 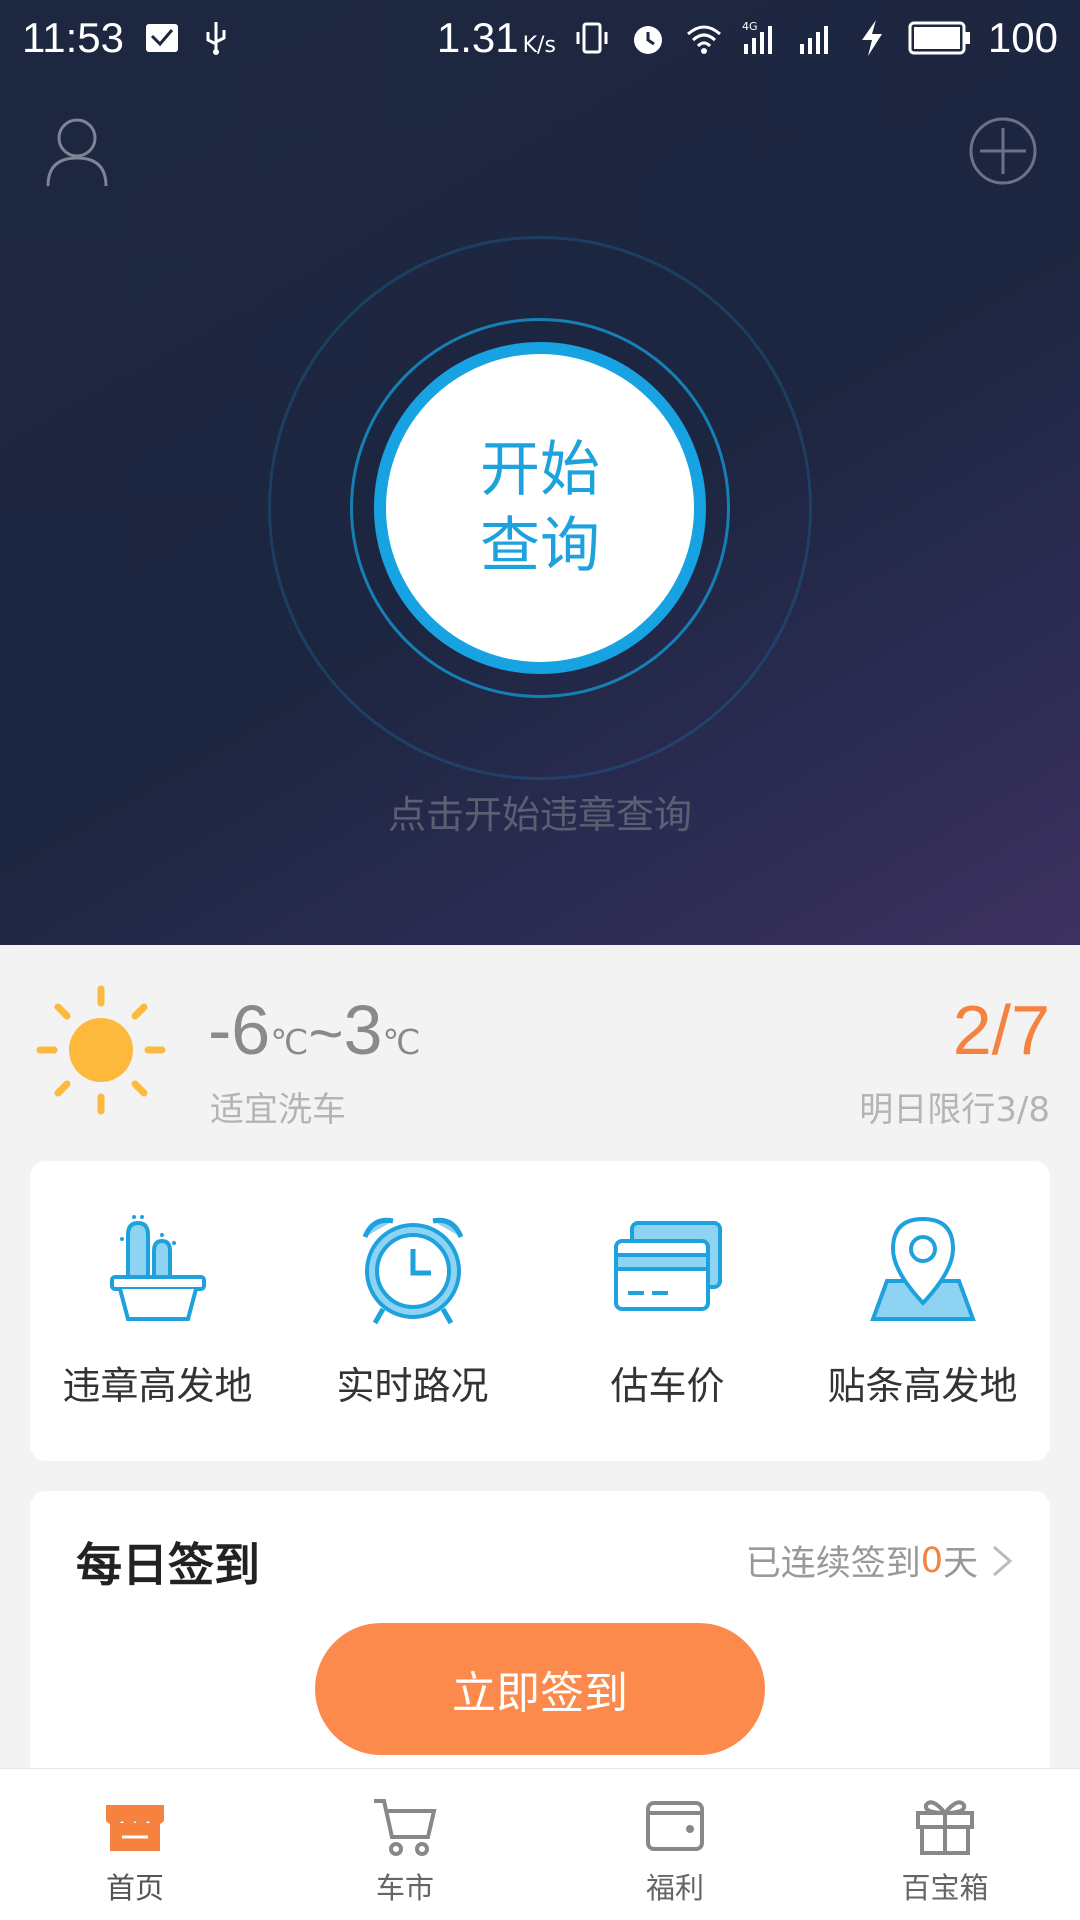 I want to click on vibrate-icon, so click(x=592, y=38).